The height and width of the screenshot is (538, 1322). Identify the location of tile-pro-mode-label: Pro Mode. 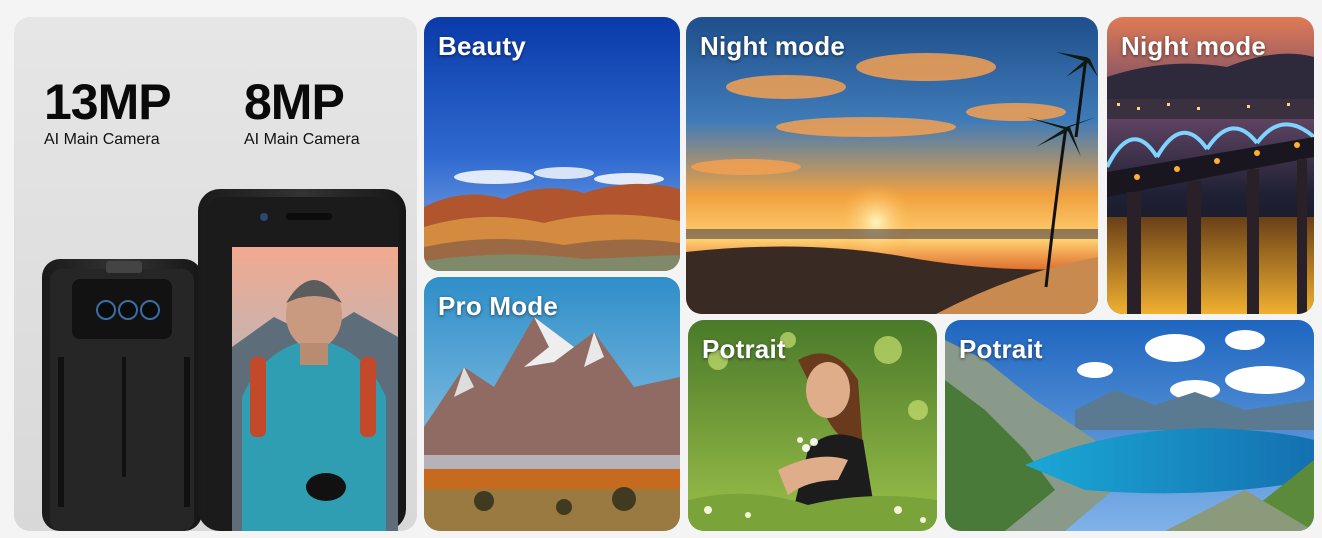
(498, 306).